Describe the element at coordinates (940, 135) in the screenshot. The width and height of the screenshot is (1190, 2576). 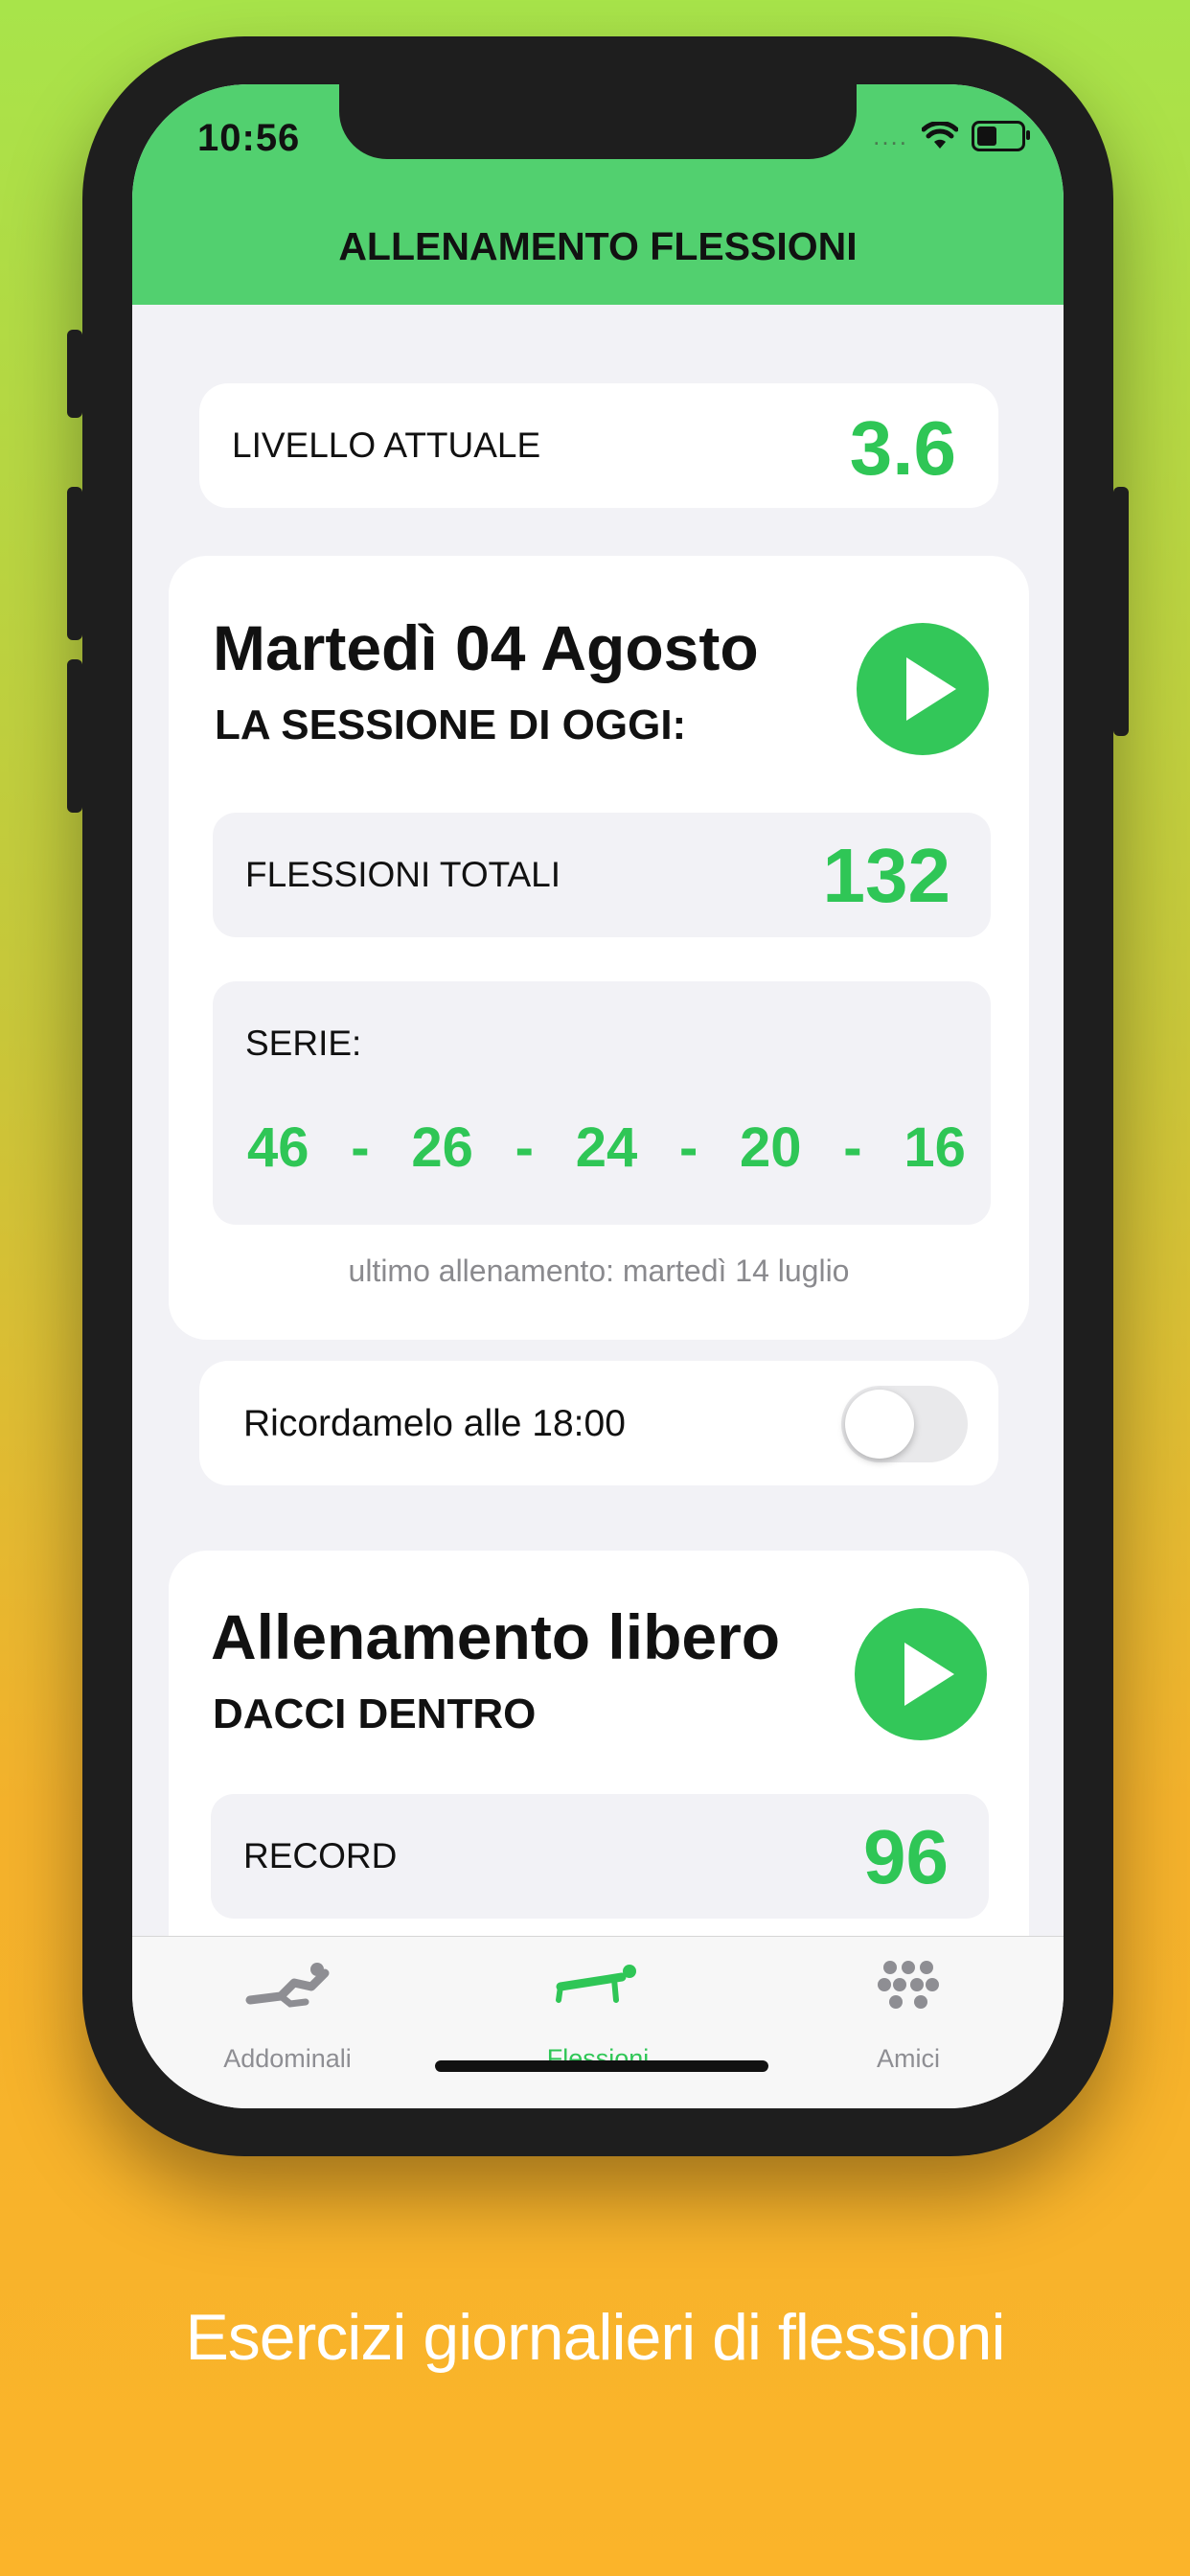
I see `wifi-icon` at that location.